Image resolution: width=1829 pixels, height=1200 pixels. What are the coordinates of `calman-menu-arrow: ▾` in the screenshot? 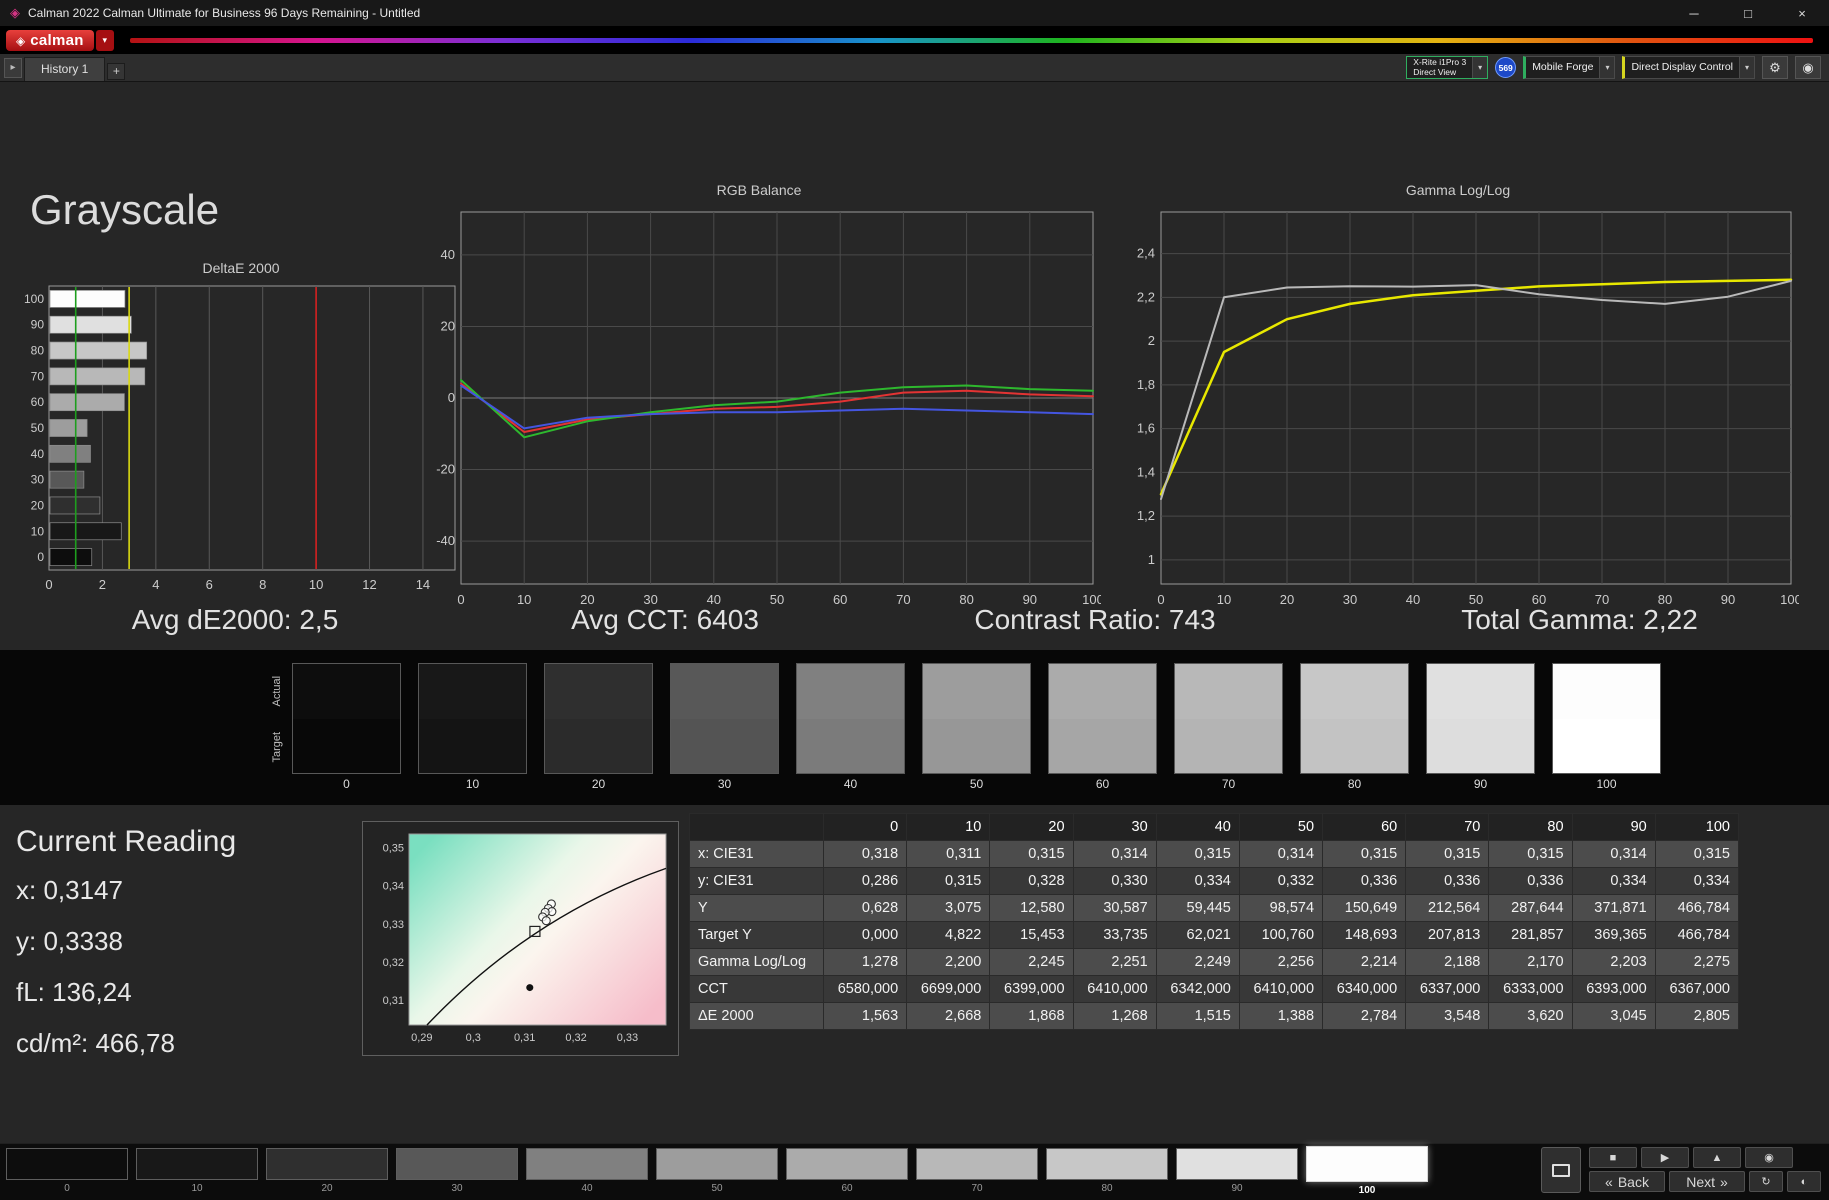 It's located at (104, 40).